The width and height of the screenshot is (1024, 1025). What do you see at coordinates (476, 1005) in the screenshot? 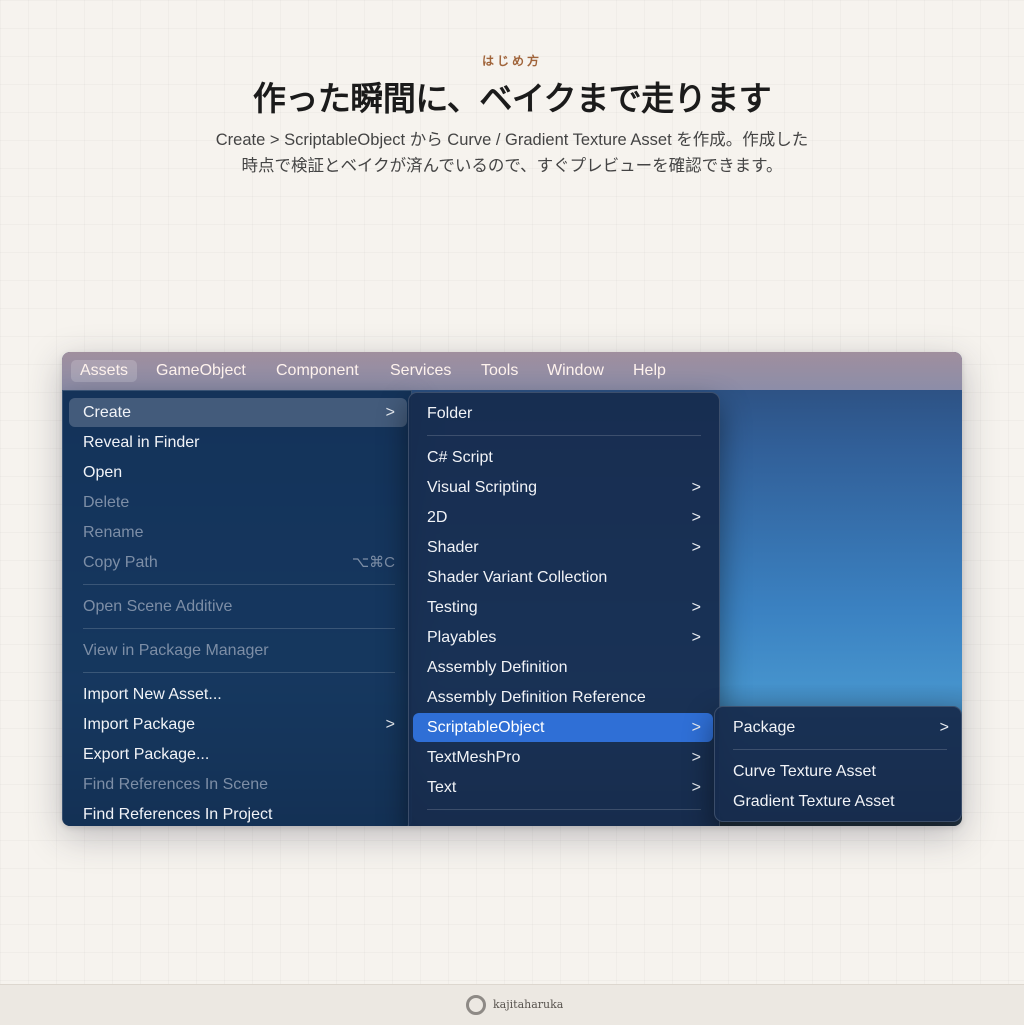
I see `ring-logo-icon` at bounding box center [476, 1005].